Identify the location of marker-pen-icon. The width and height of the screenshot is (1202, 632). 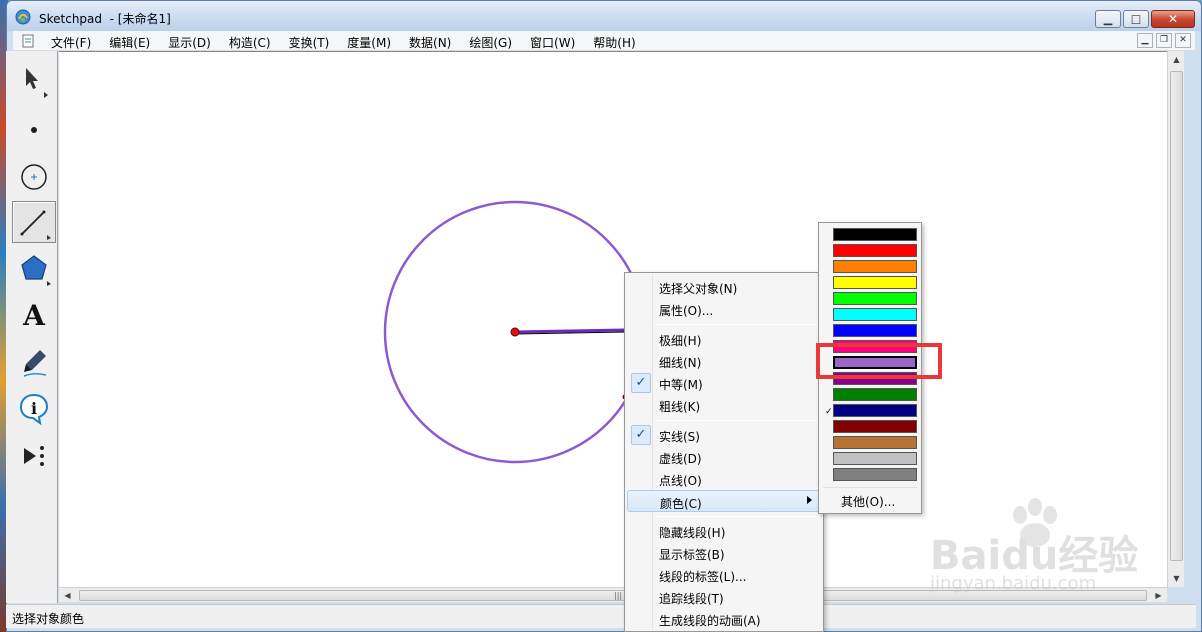
(35, 363).